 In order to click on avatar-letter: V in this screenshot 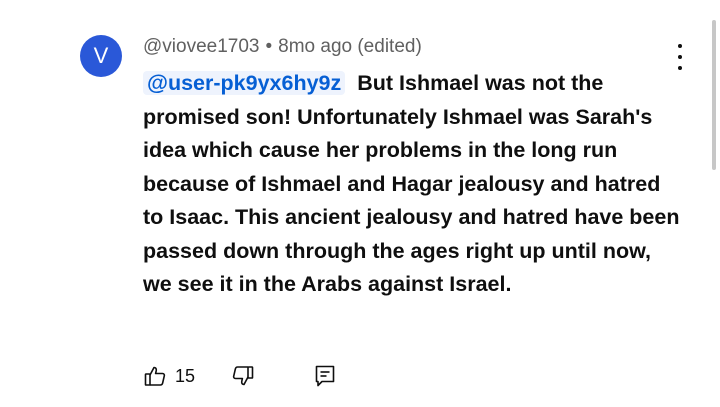, I will do `click(101, 55)`.